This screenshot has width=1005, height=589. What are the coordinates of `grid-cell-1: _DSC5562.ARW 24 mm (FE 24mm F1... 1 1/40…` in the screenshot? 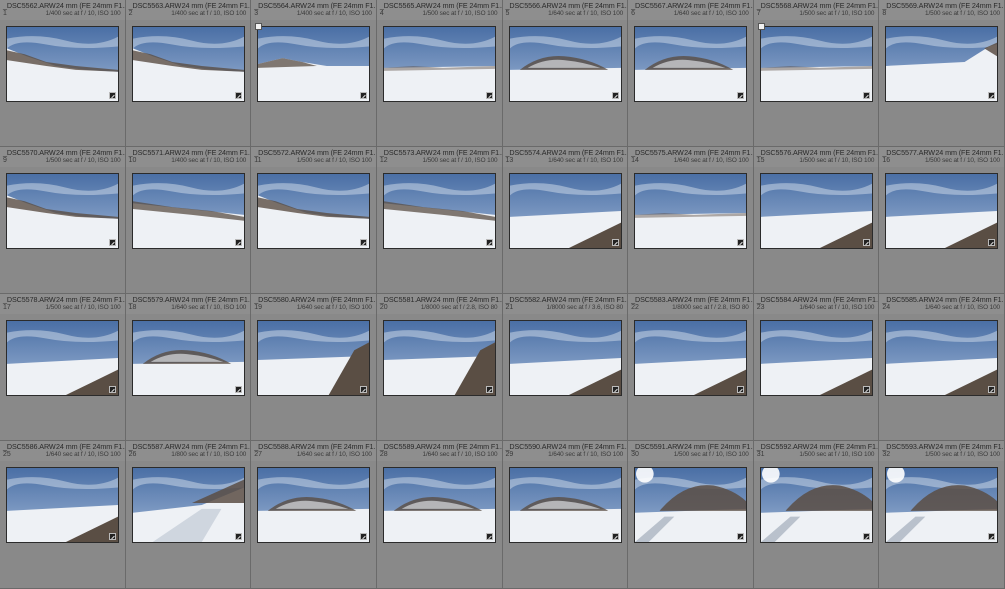 It's located at (63, 73).